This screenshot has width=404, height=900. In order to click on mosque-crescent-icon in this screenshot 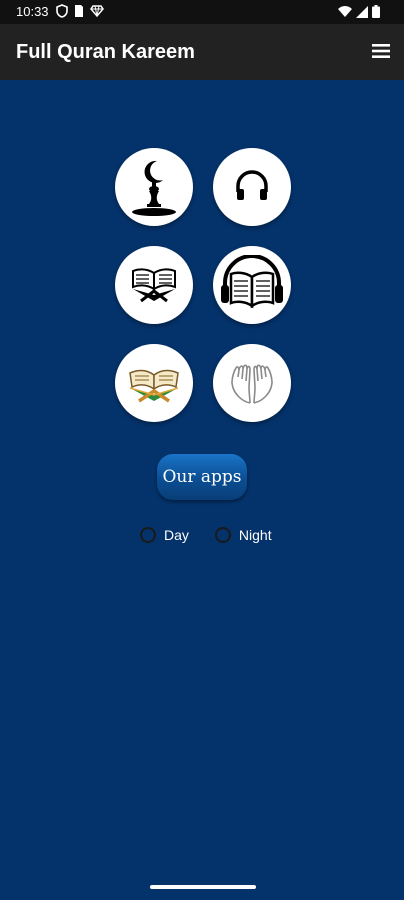, I will do `click(154, 188)`.